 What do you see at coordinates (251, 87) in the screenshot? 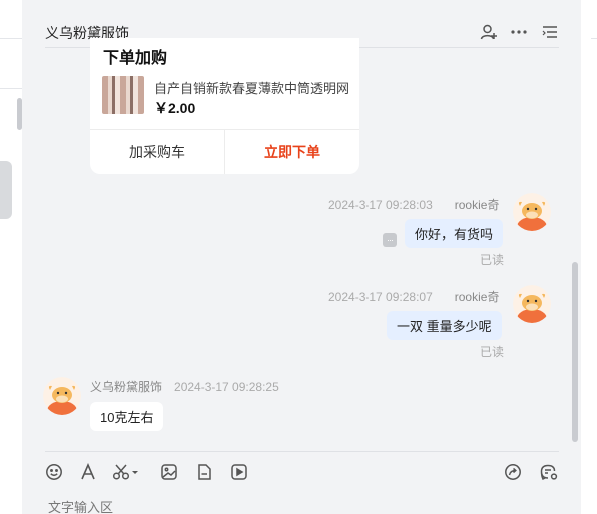
I see `product-name: 自产自销新款春夏薄款中筒透明网` at bounding box center [251, 87].